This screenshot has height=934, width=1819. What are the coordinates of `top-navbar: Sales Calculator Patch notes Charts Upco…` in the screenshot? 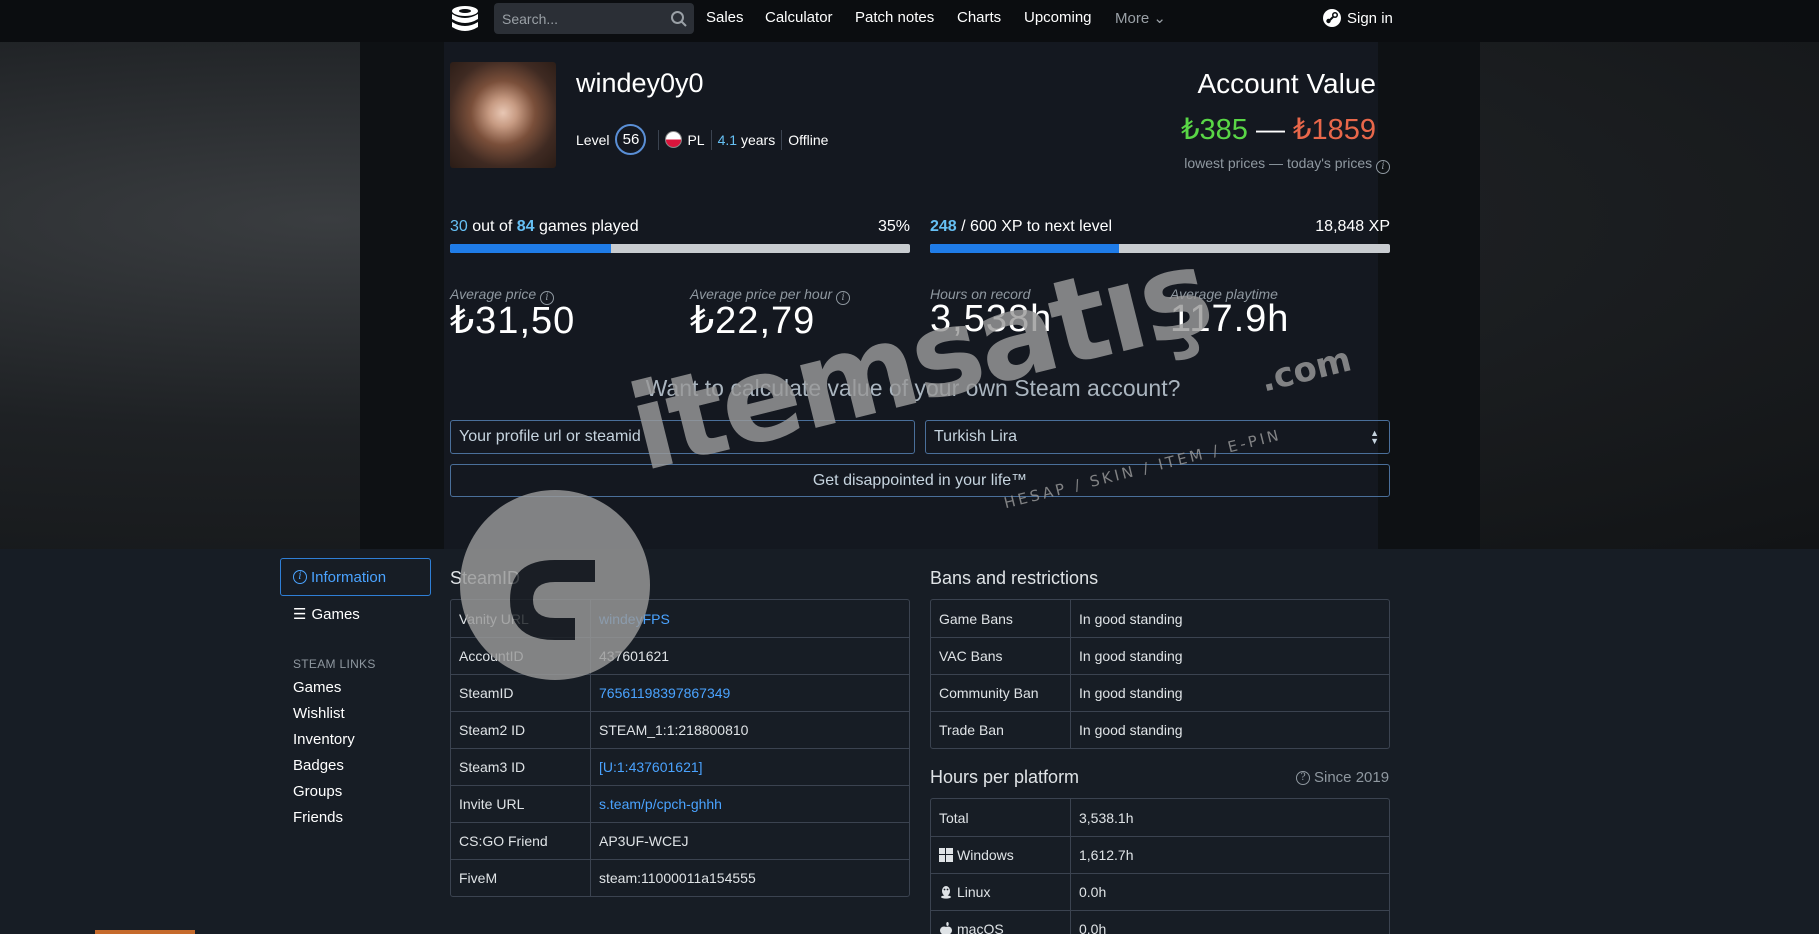 It's located at (909, 21).